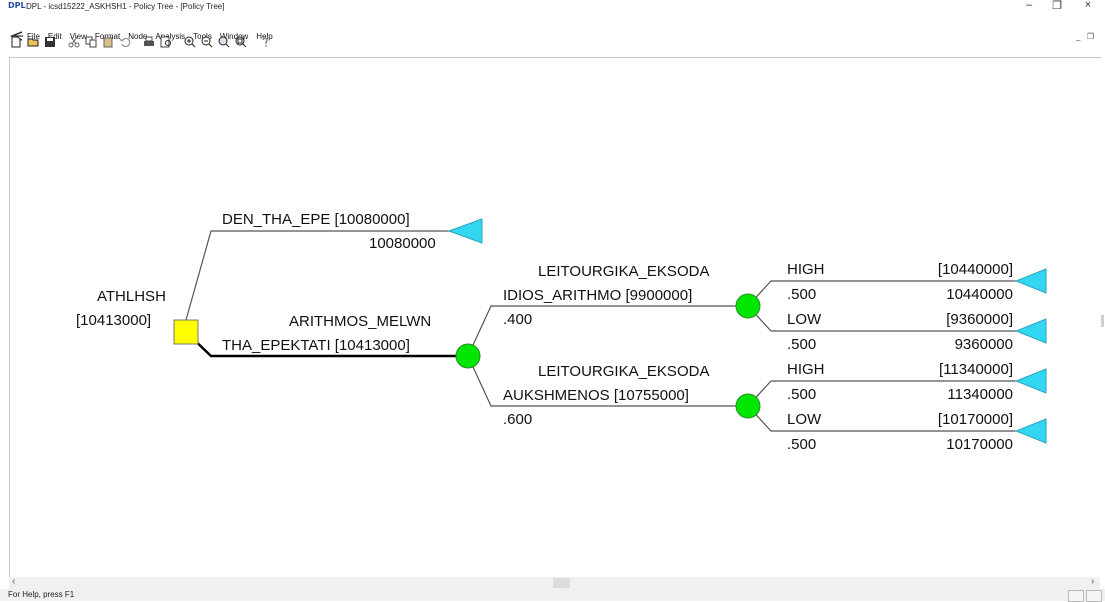  Describe the element at coordinates (748, 306) in the screenshot. I see `chance-node-idios` at that location.